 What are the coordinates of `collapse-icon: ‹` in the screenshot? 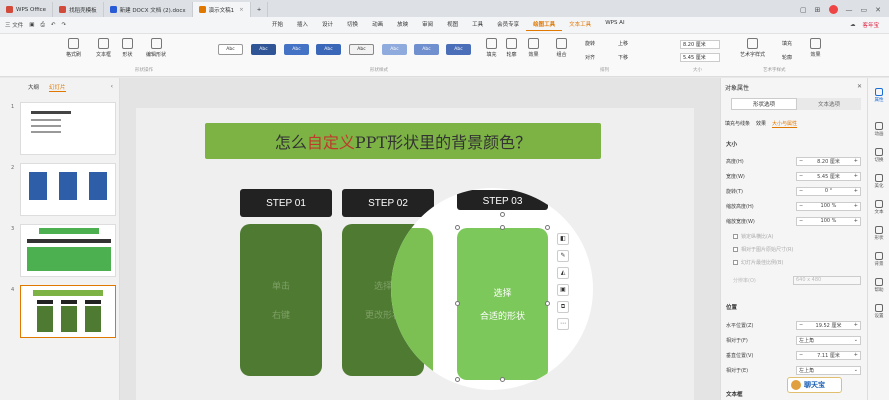 It's located at (112, 86).